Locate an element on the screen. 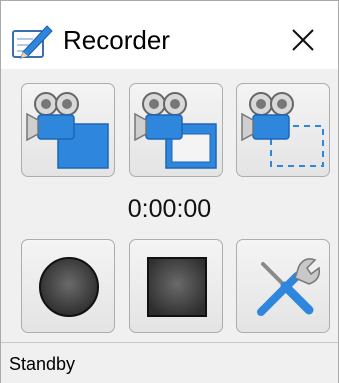 This screenshot has width=339, height=383. pen-notepad-icon is located at coordinates (32, 41).